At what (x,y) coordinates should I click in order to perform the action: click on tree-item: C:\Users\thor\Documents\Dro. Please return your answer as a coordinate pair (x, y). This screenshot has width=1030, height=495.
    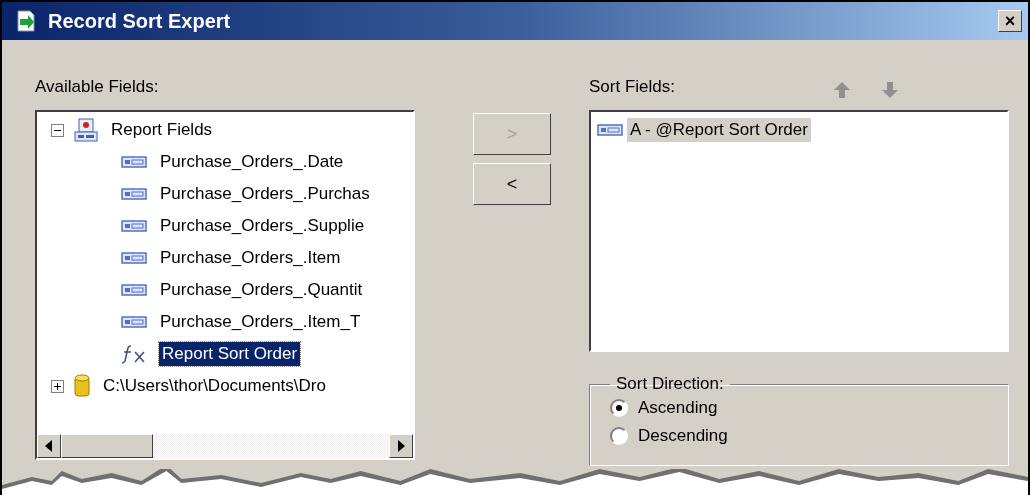
    Looking at the image, I should click on (214, 386).